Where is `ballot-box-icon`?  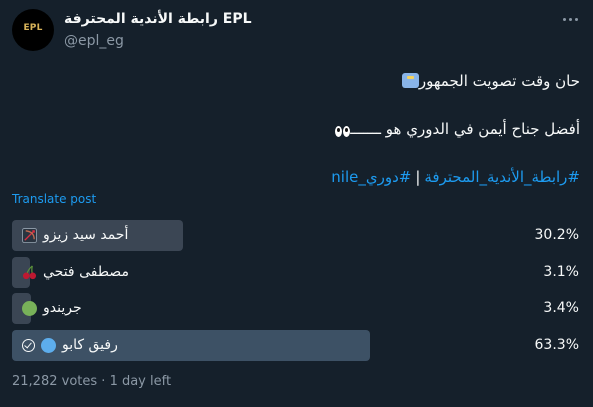
ballot-box-icon is located at coordinates (410, 80).